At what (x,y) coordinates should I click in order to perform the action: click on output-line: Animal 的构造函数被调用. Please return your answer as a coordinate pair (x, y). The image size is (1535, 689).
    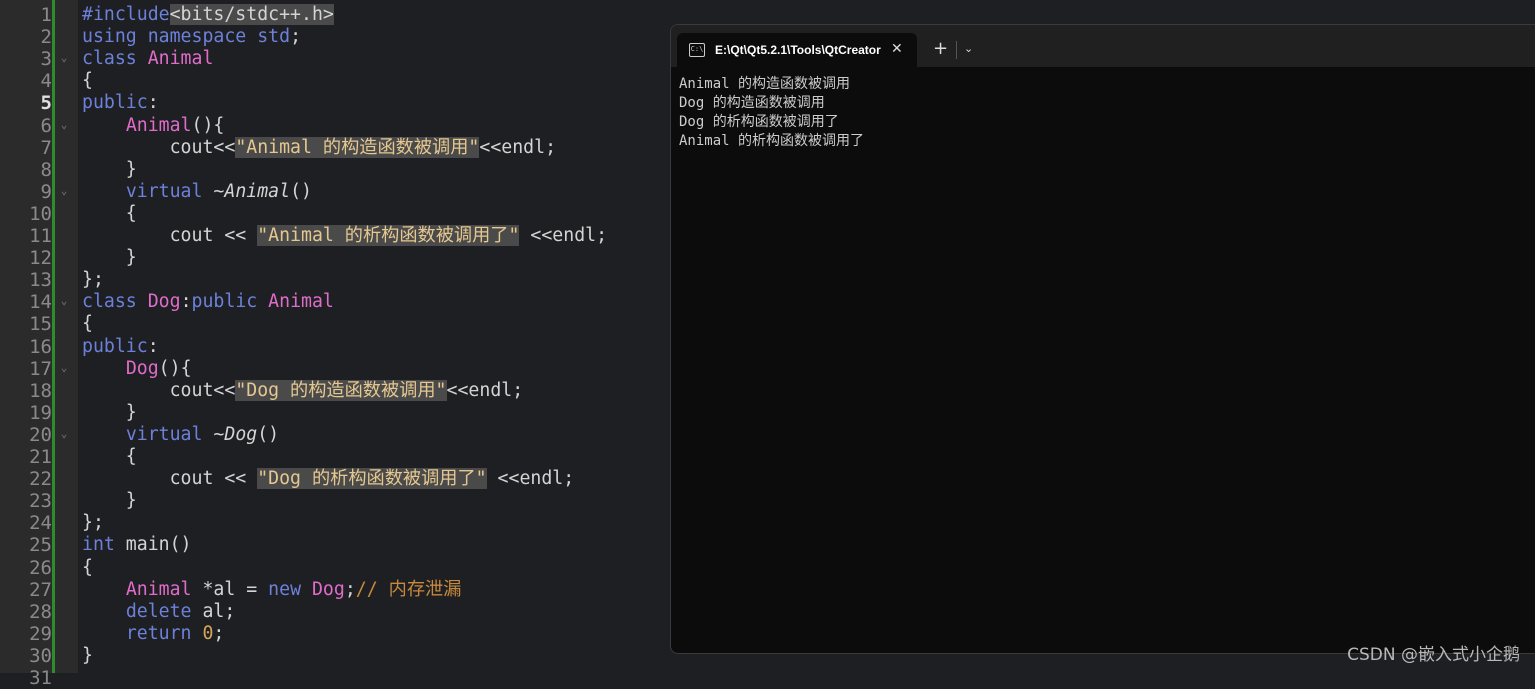
    Looking at the image, I should click on (765, 84).